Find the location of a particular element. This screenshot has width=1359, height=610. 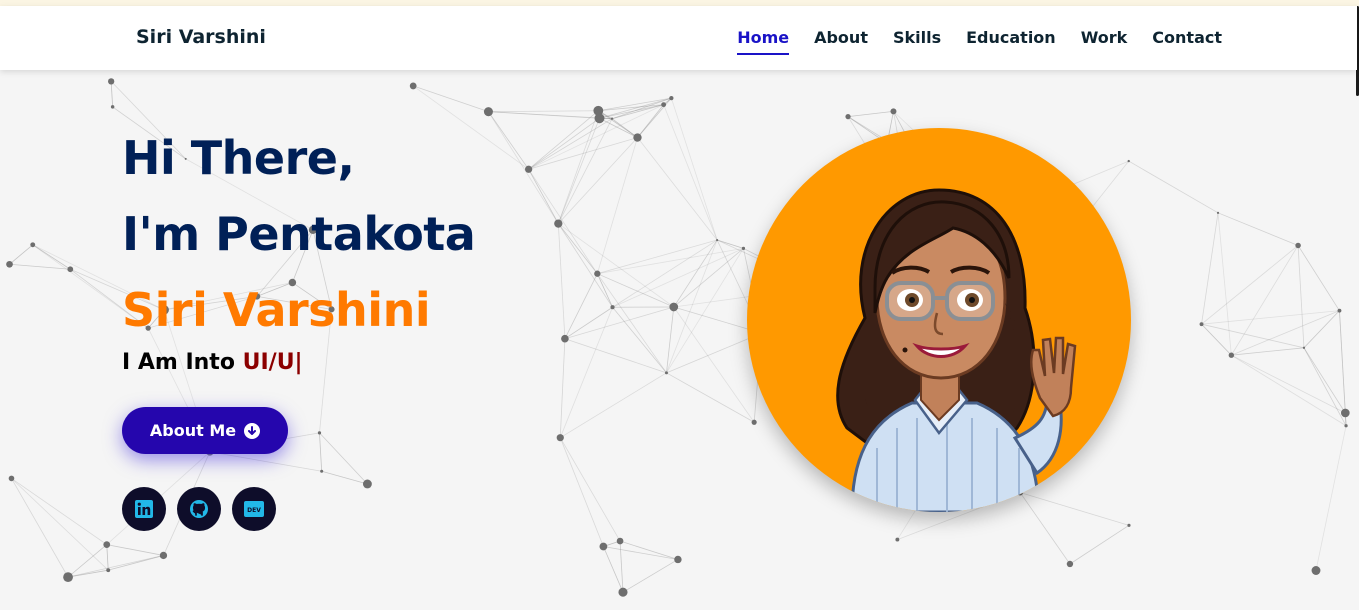

hero-heading: Hi There, I'm Pentakota Siri Varshini is located at coordinates (299, 234).